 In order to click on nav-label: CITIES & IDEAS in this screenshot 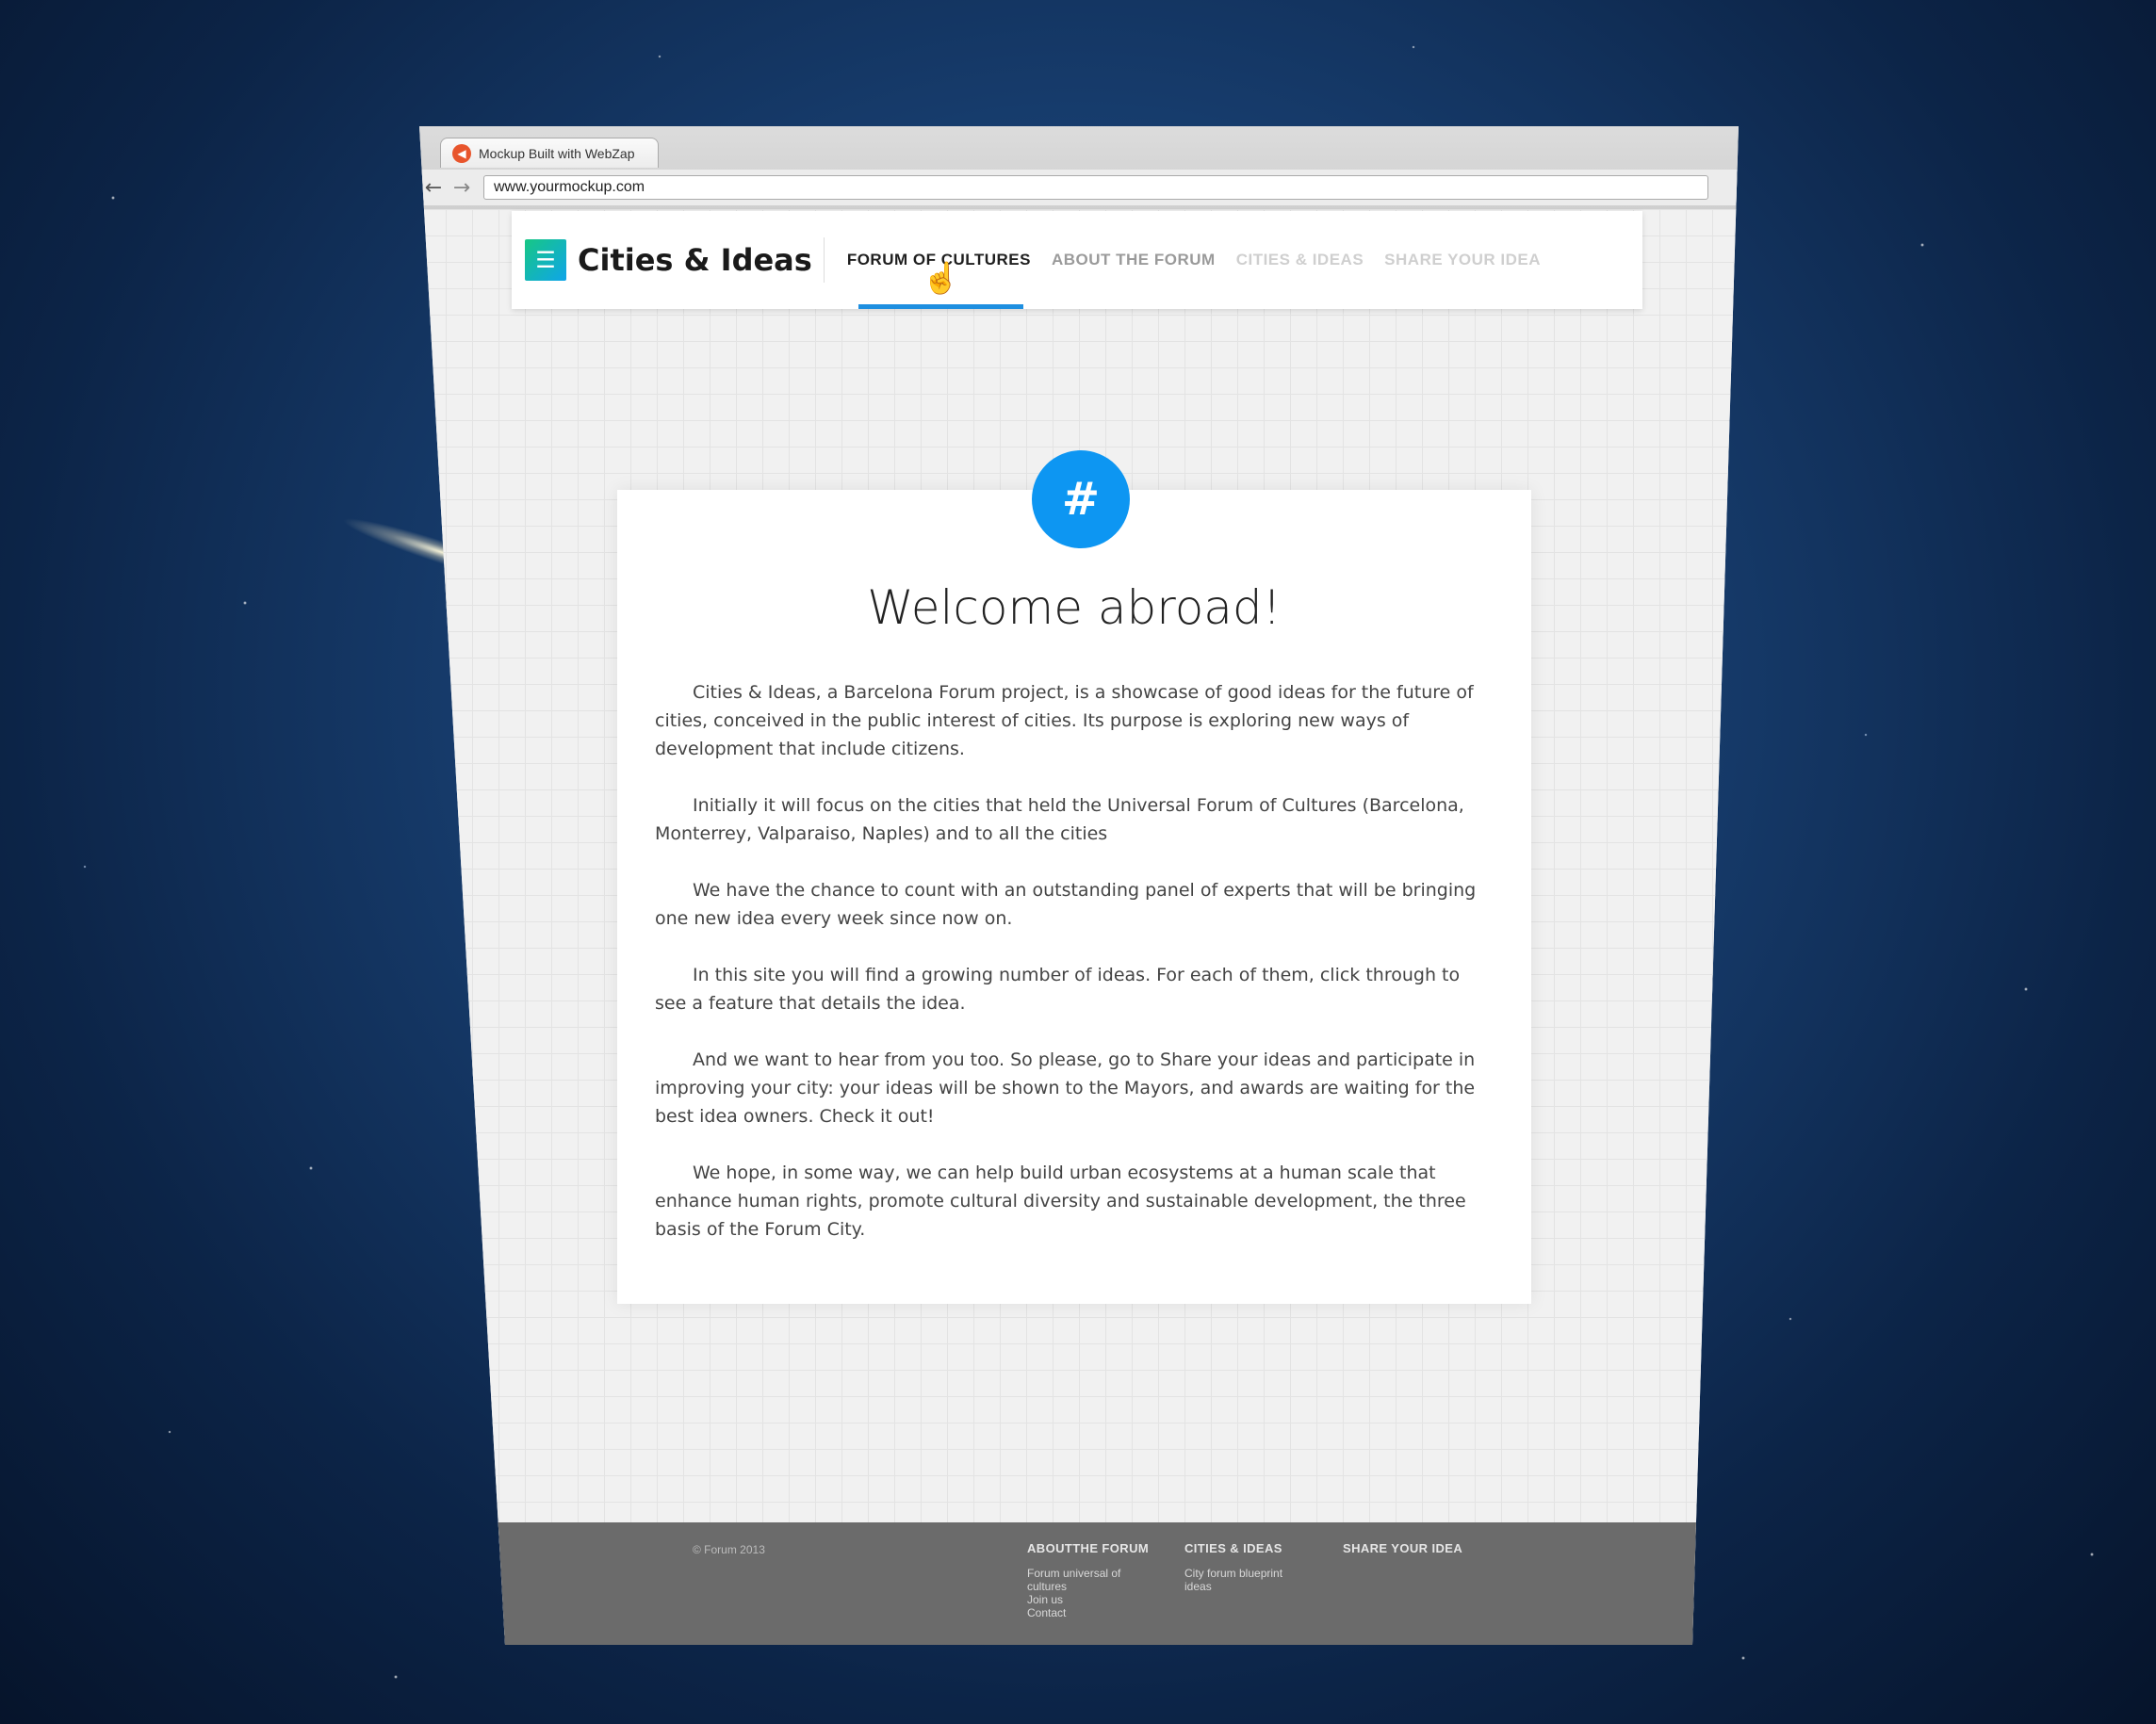, I will do `click(1299, 259)`.